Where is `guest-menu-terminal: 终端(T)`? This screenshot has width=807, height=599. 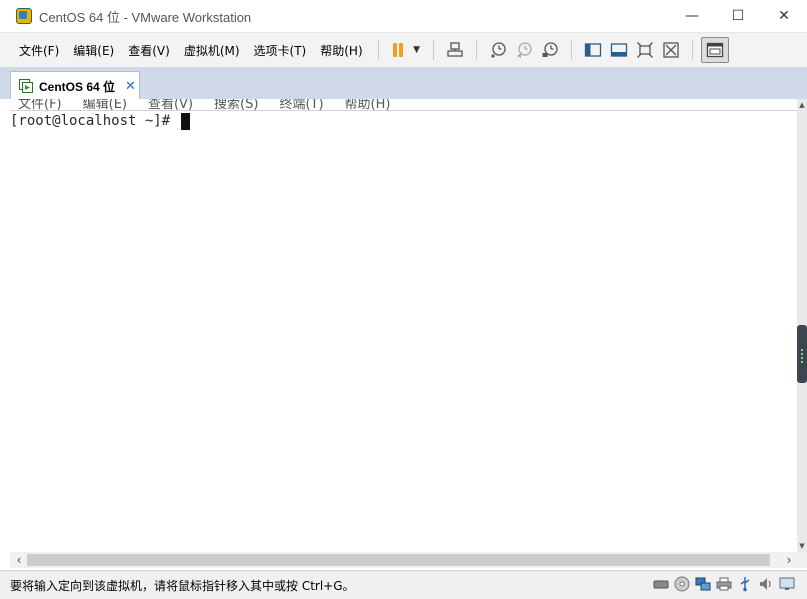 guest-menu-terminal: 终端(T) is located at coordinates (301, 105).